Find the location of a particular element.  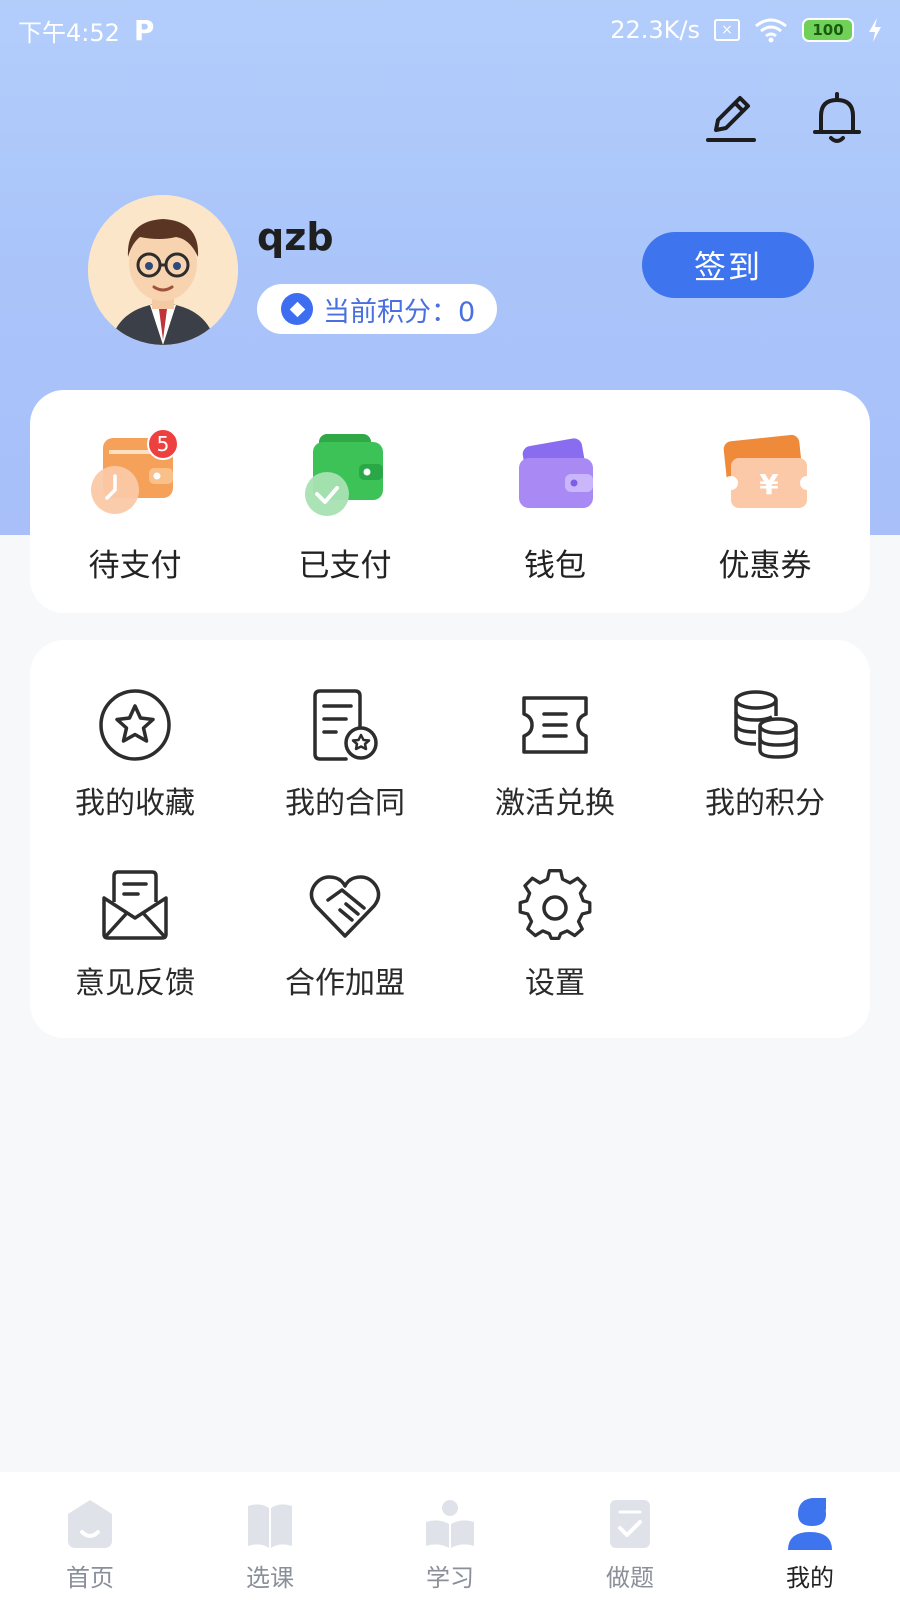

nav-courses: 选课 is located at coordinates (270, 1536).